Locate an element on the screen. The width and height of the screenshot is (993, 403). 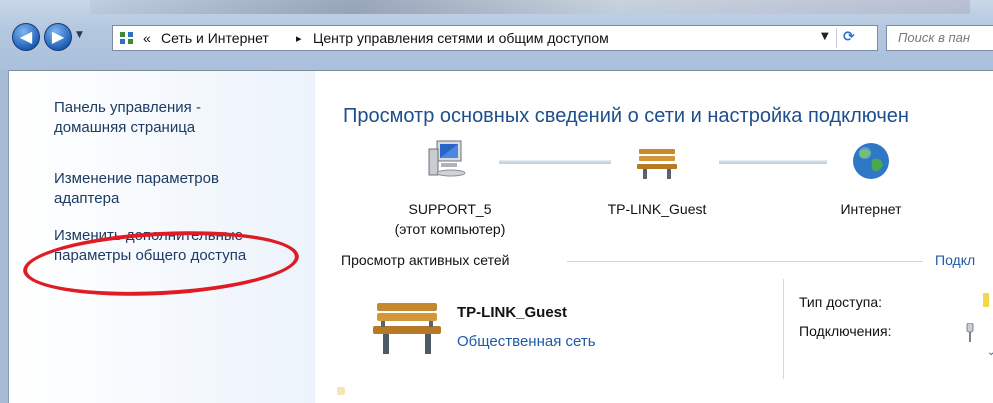
breadcrumb-network-center: Центр управления сетями и общим доступом is located at coordinates (461, 38).